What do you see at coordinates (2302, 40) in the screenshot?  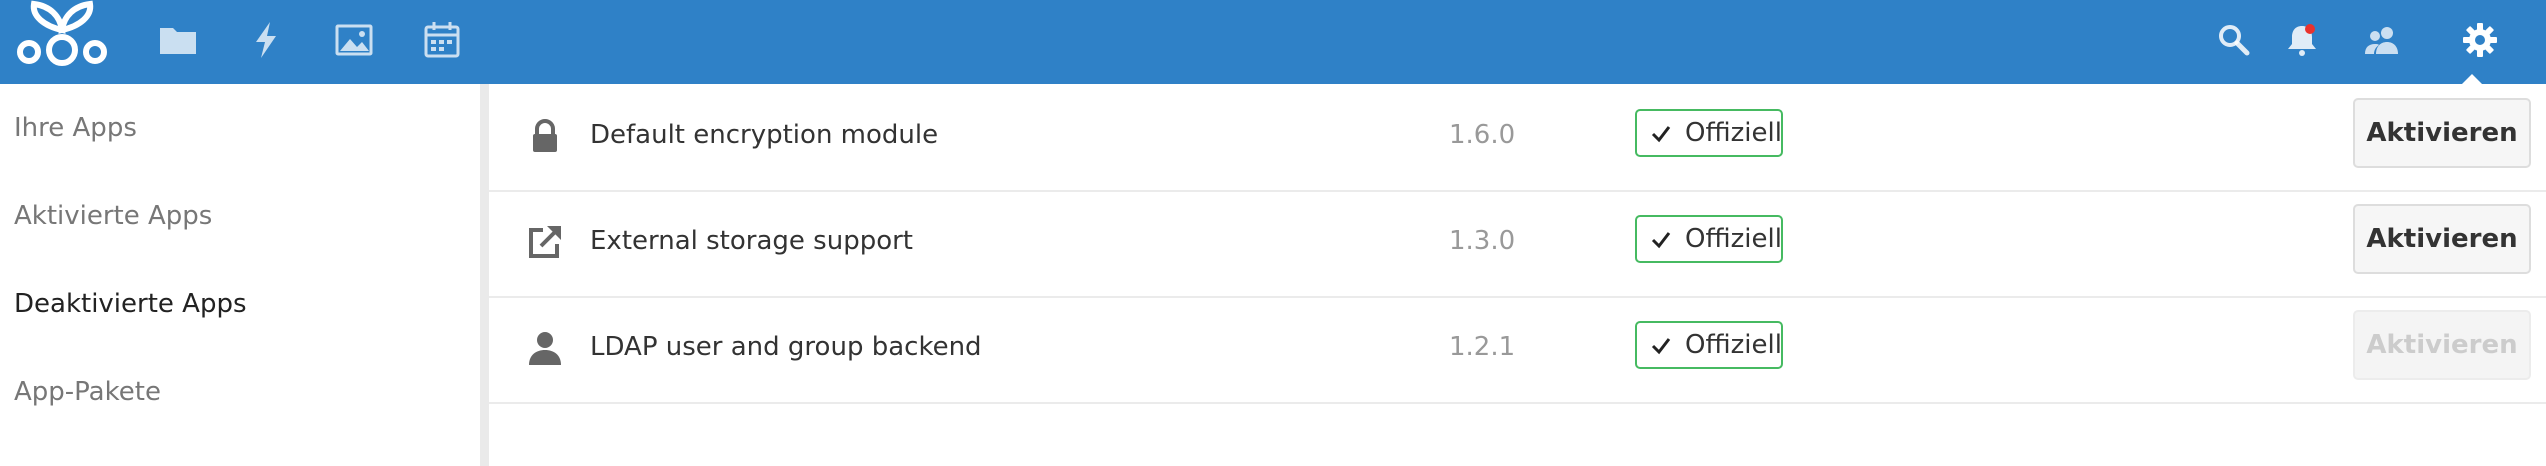 I see `notifications-icon` at bounding box center [2302, 40].